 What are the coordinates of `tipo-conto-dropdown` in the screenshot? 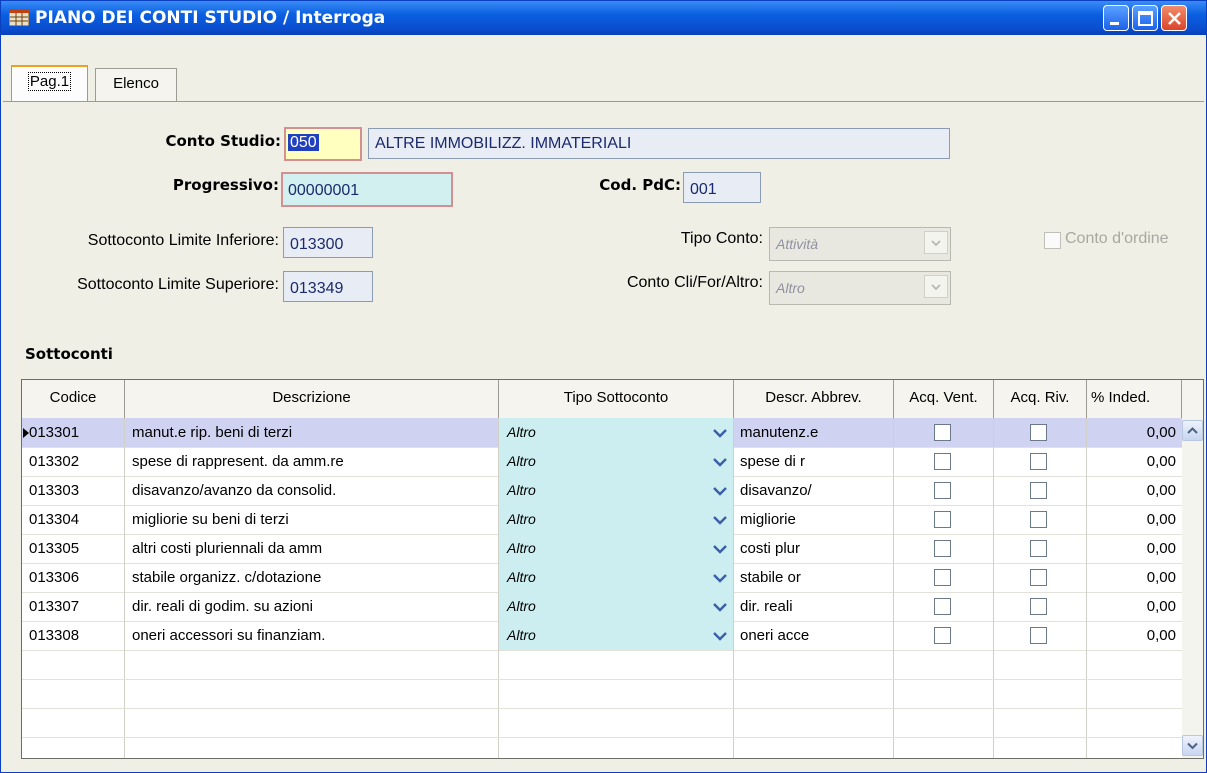 It's located at (936, 242).